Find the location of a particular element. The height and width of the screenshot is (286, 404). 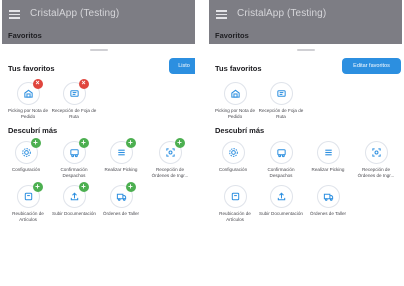

discover-tile-configuracion: + Configuración is located at coordinates (26, 155).